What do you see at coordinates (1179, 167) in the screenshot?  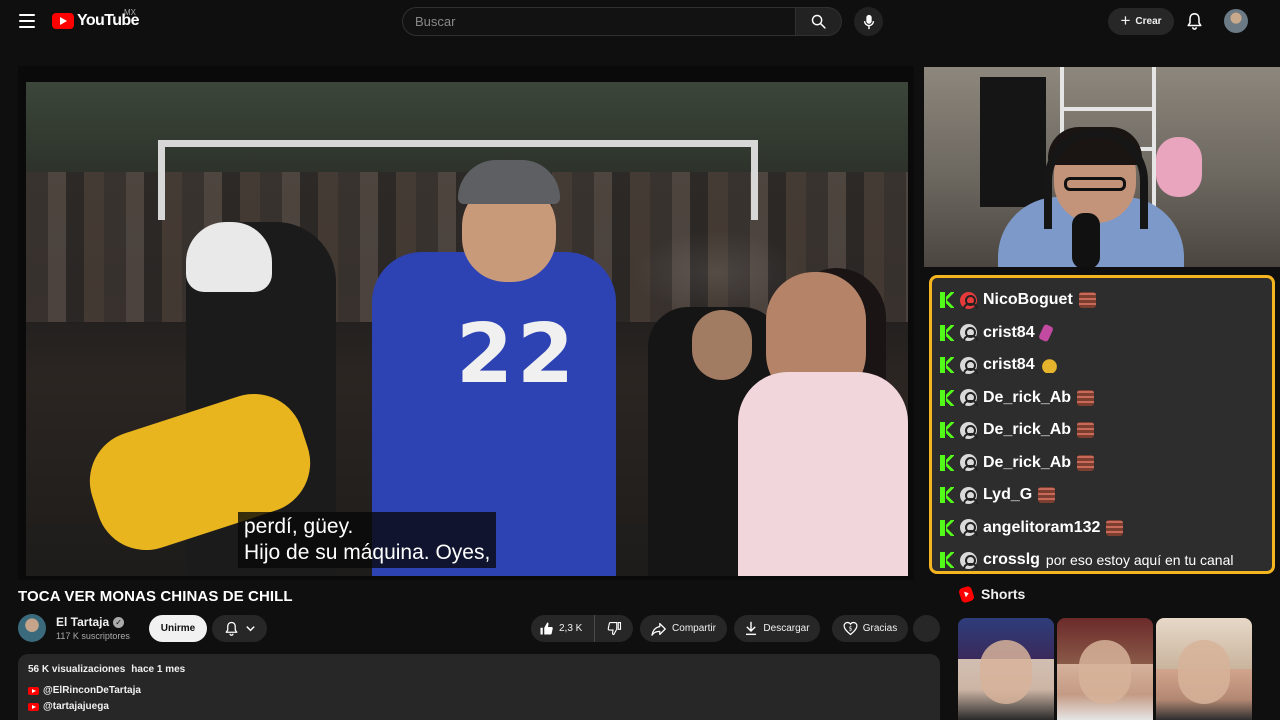 I see `plush-toy` at bounding box center [1179, 167].